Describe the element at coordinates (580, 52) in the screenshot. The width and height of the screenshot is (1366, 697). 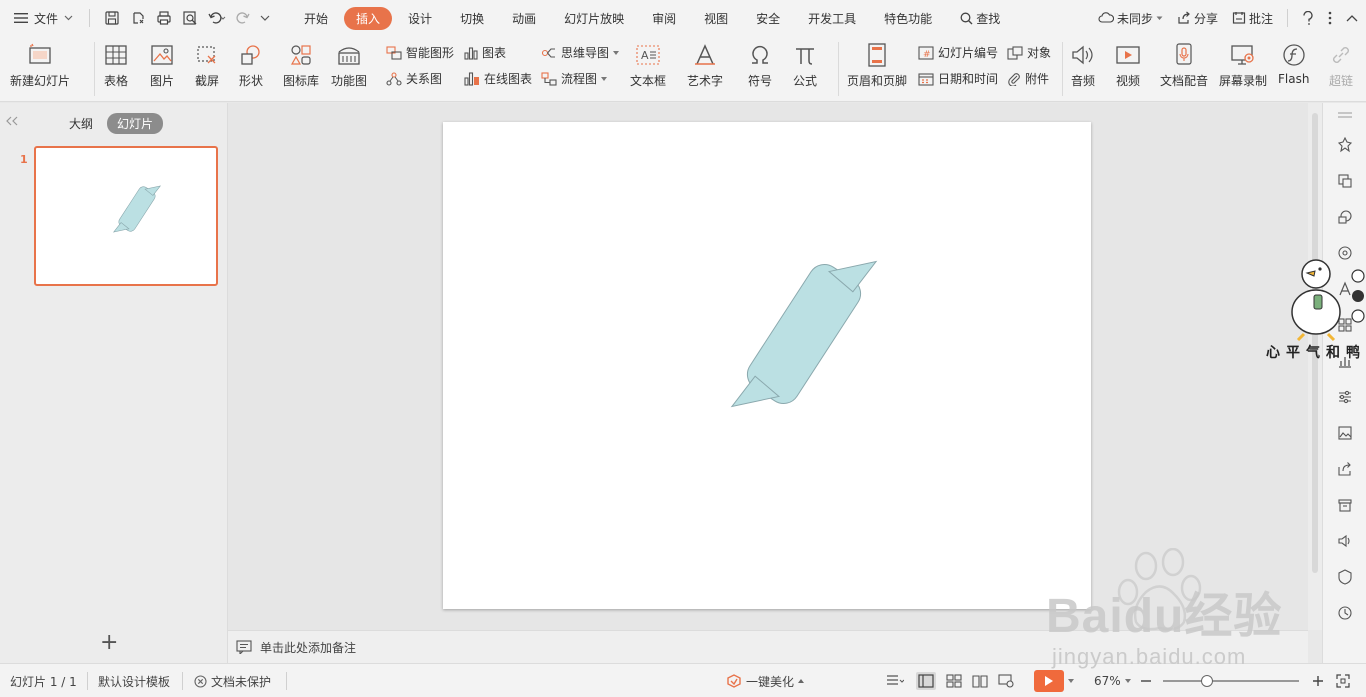
I see `mind-map-button: 思维导图` at that location.